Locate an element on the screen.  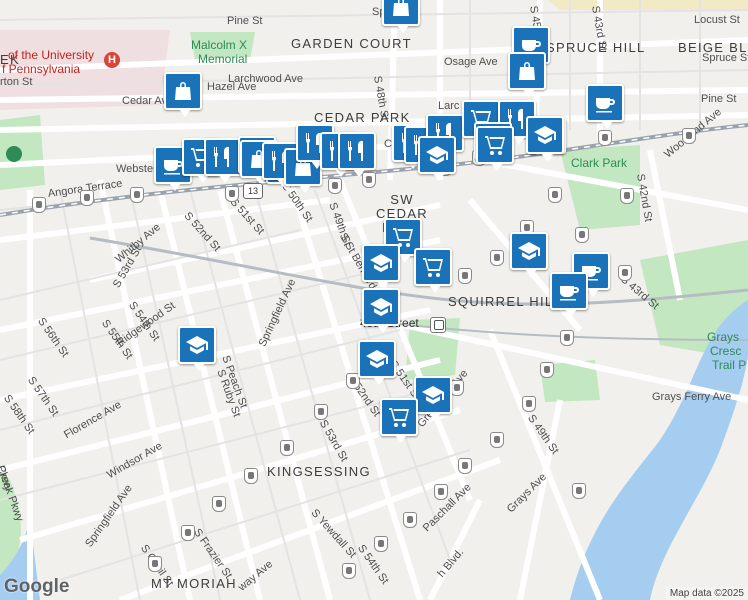
map-attribution: Map data ©2025 is located at coordinates (706, 593).